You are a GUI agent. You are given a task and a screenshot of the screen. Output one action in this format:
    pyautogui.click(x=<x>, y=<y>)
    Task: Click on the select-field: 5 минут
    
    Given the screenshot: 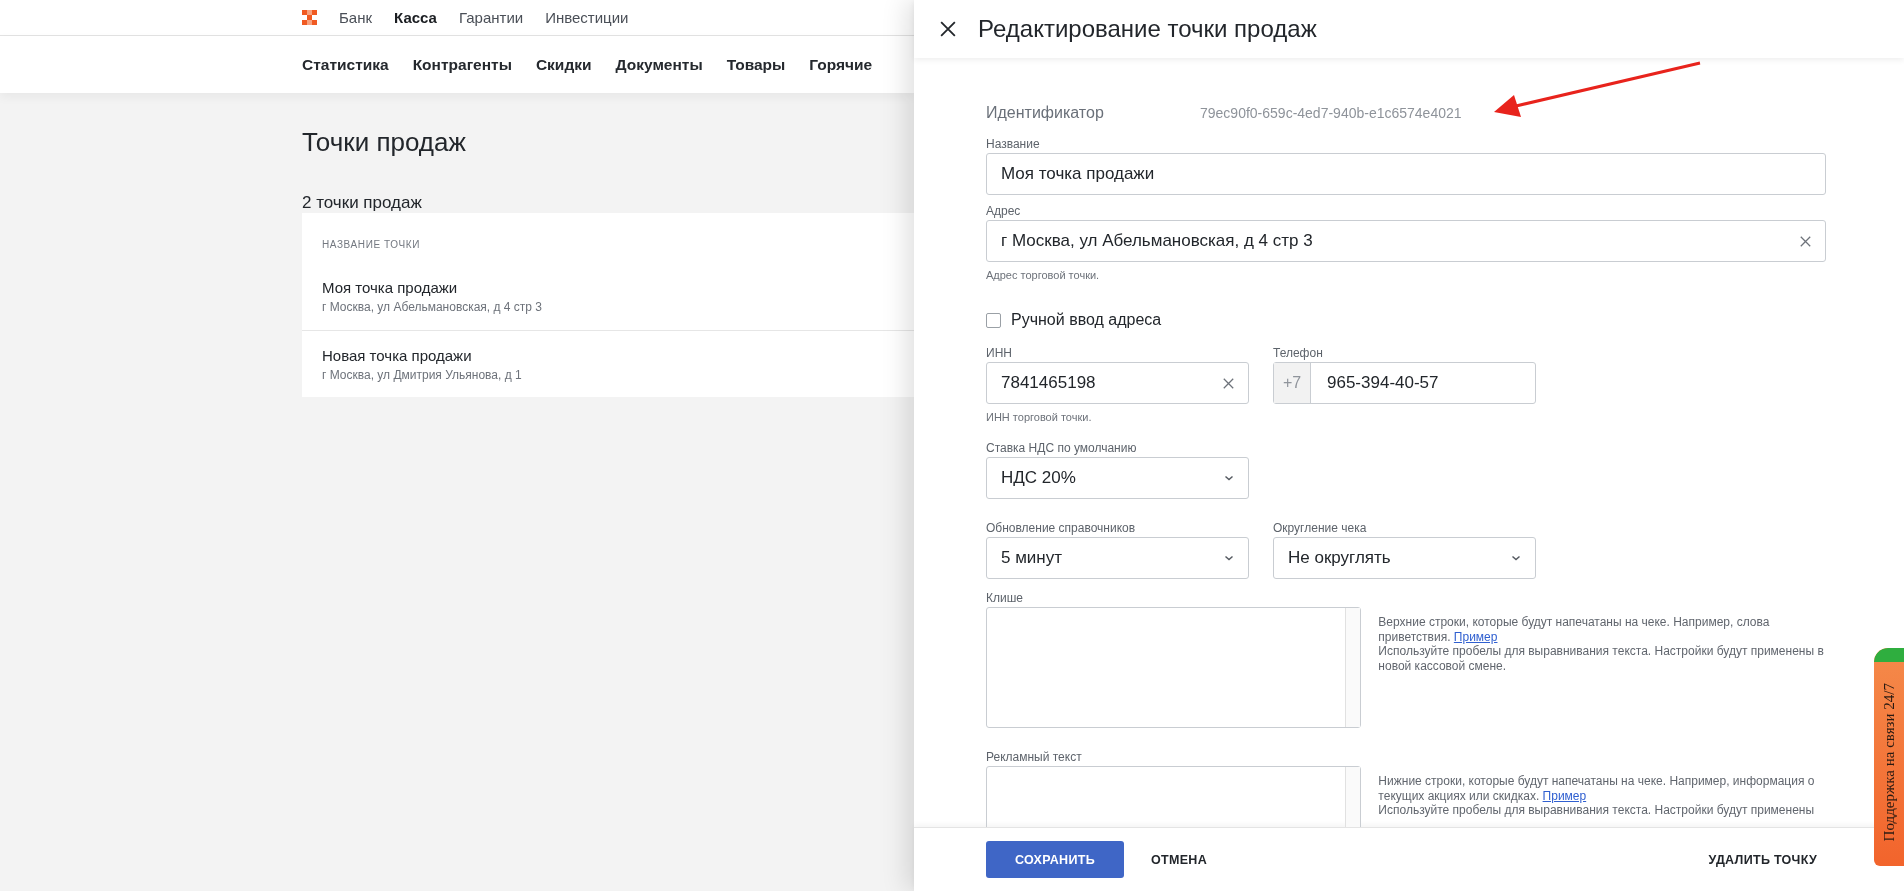 What is the action you would take?
    pyautogui.click(x=1117, y=558)
    